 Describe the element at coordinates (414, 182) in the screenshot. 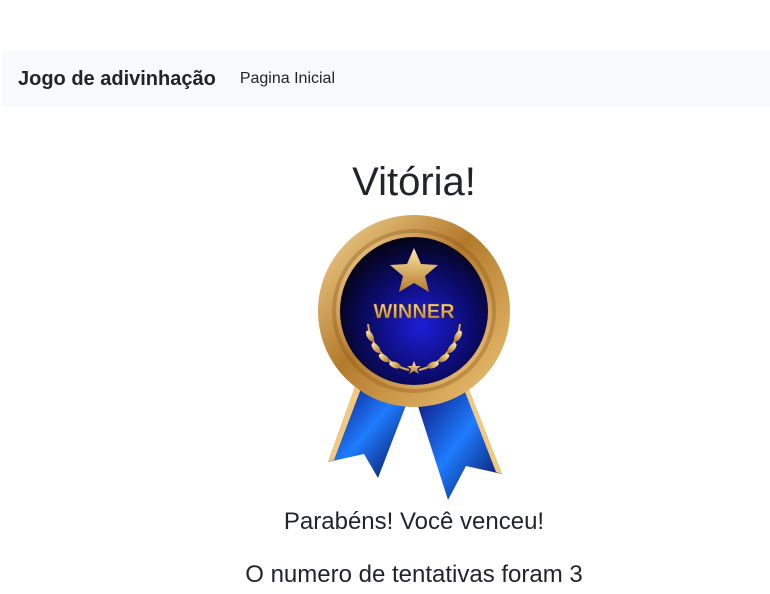

I see `page-title: Vitória!` at that location.